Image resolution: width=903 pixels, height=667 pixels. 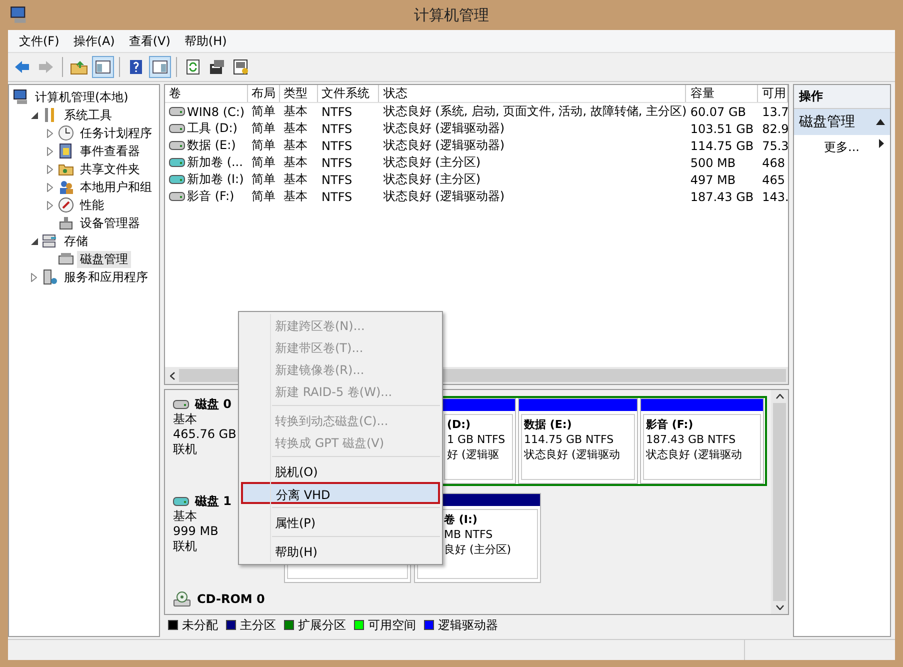 I want to click on partition-status: 良好 (主分区), so click(x=478, y=549).